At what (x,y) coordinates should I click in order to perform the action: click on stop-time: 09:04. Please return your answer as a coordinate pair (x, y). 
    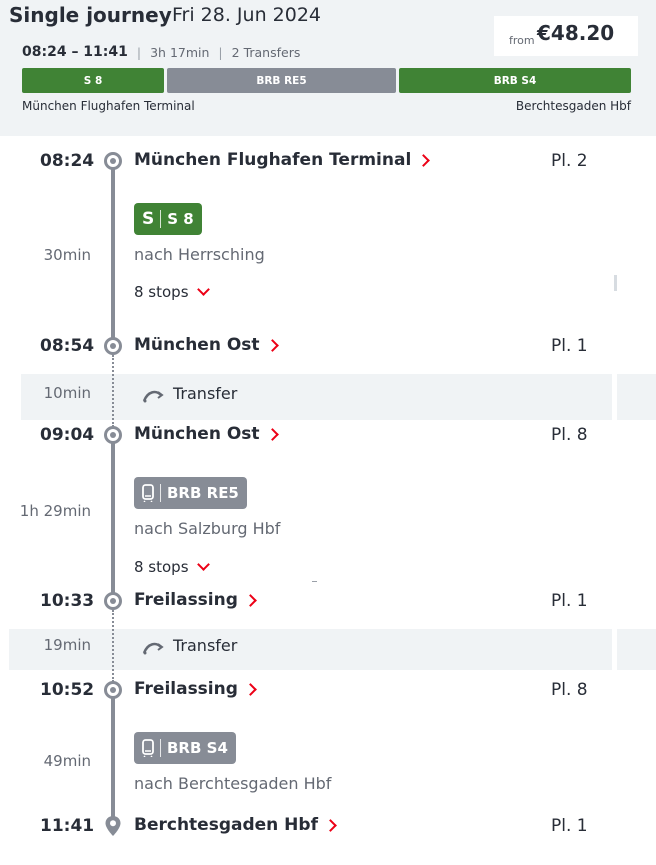
    Looking at the image, I should click on (67, 435).